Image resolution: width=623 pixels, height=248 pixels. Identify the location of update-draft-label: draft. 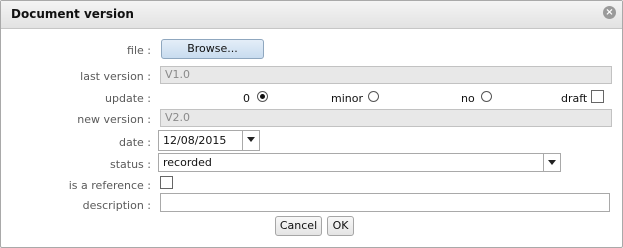
(574, 98).